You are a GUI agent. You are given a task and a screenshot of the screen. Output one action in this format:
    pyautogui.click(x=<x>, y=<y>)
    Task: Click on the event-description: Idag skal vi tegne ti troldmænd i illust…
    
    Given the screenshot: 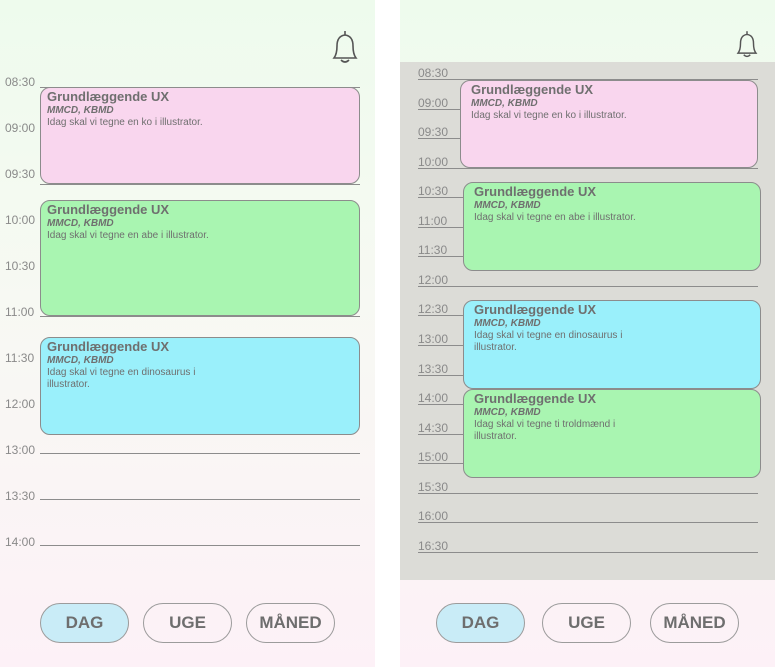 What is the action you would take?
    pyautogui.click(x=545, y=430)
    